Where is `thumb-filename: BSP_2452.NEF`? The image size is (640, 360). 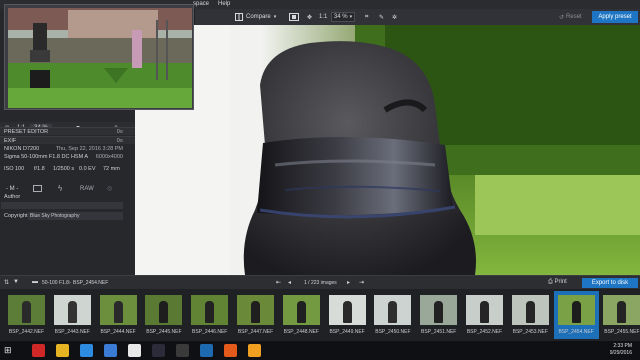 thumb-filename: BSP_2452.NEF is located at coordinates (484, 332).